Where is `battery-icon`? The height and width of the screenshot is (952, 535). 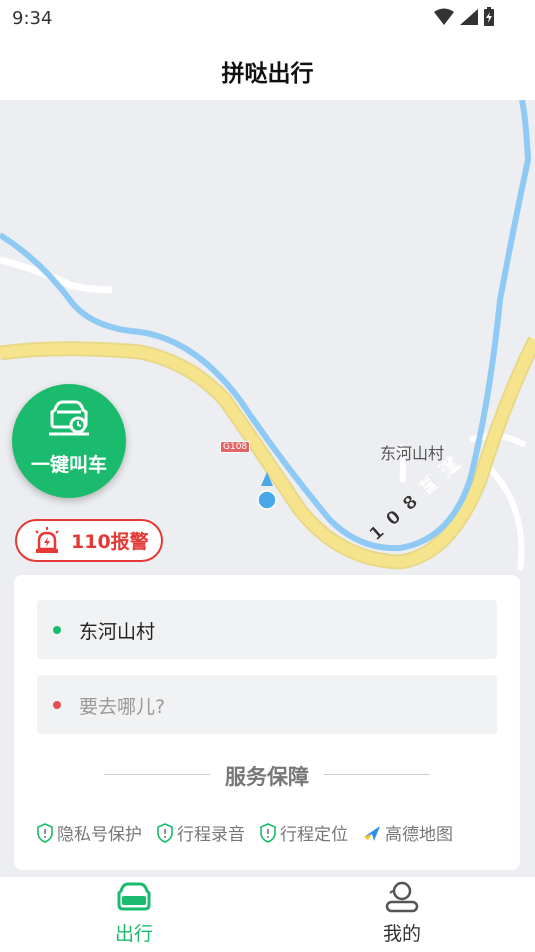 battery-icon is located at coordinates (489, 16).